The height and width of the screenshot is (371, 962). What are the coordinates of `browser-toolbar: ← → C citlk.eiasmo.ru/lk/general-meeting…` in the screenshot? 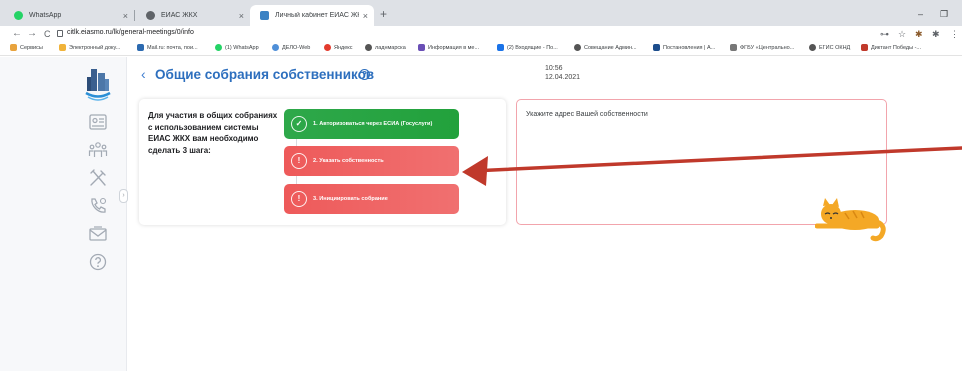 It's located at (481, 34).